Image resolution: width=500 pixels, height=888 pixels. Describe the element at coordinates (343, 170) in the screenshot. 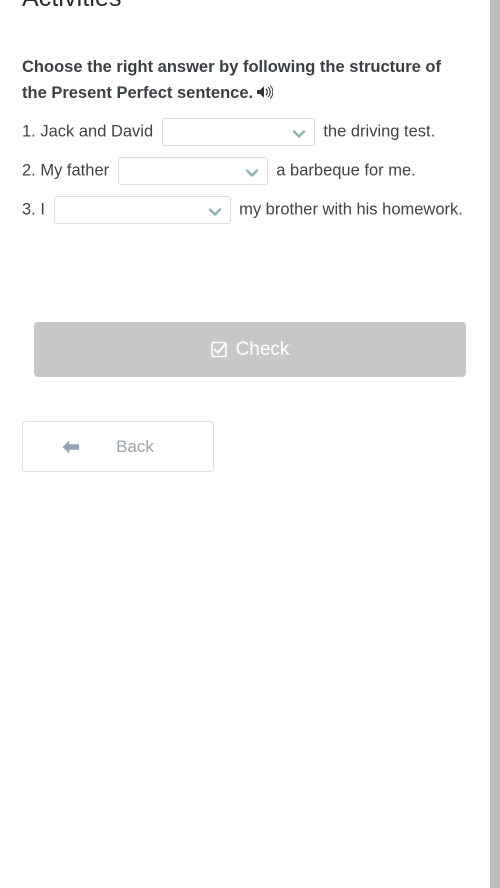

I see `question-2-suffix: a barbeque for me.` at that location.